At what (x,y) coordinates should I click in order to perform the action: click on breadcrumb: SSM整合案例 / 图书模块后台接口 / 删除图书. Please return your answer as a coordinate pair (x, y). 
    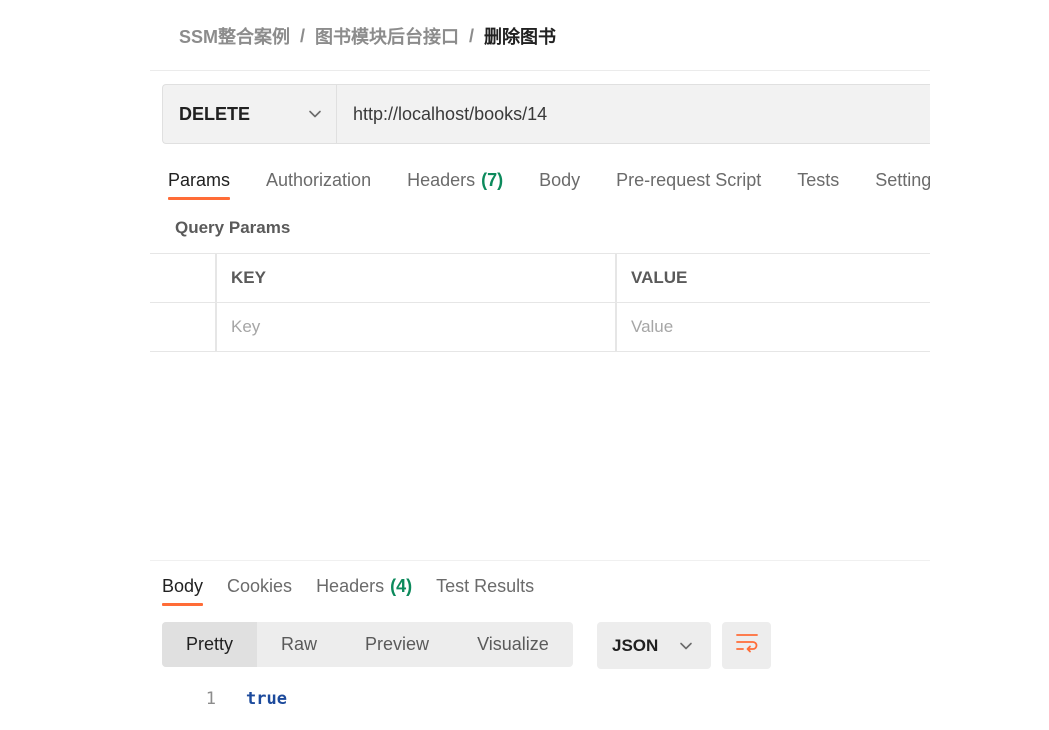
    Looking at the image, I should click on (367, 36).